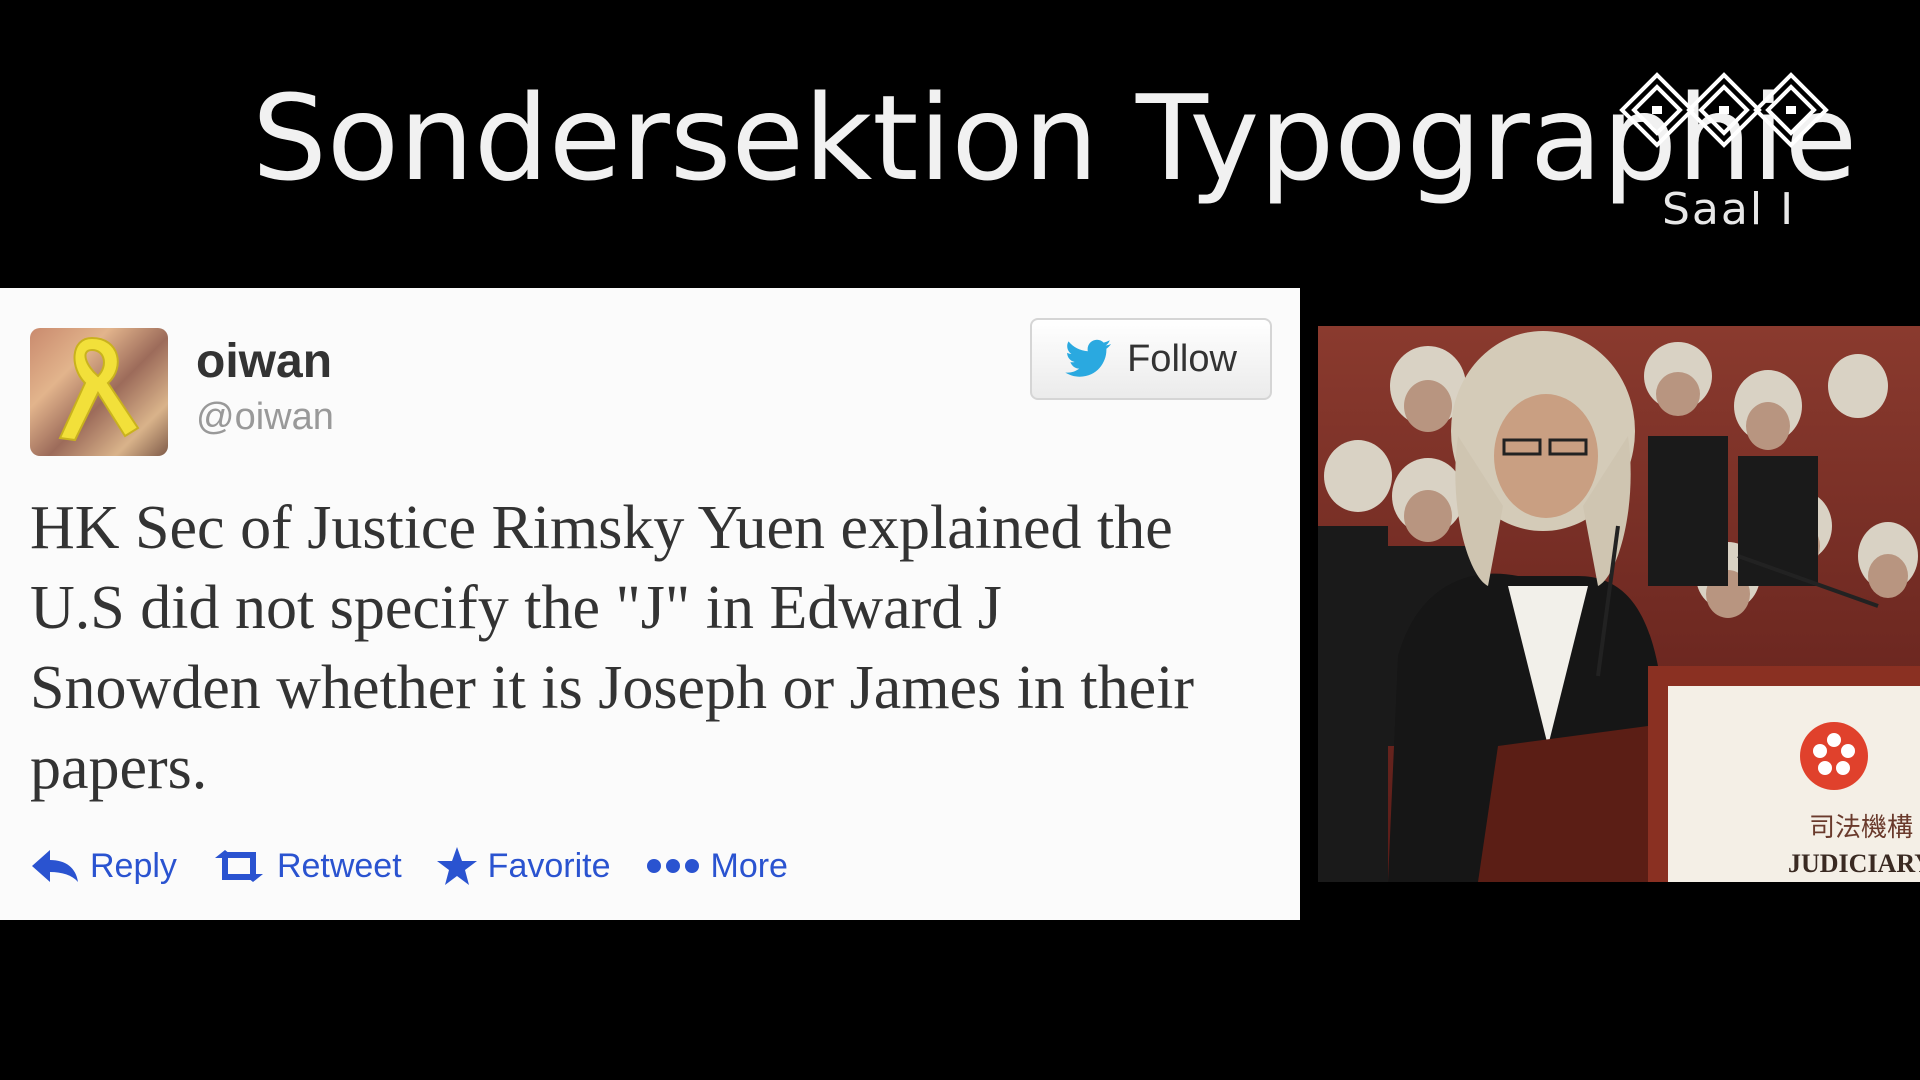 The width and height of the screenshot is (1920, 1080). I want to click on favorite-label: Favorite, so click(549, 865).